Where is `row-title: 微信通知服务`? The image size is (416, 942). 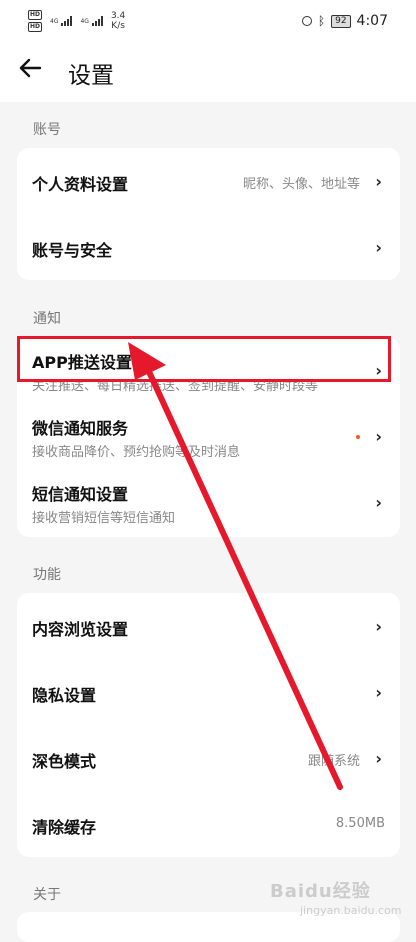
row-title: 微信通知服务 is located at coordinates (80, 428).